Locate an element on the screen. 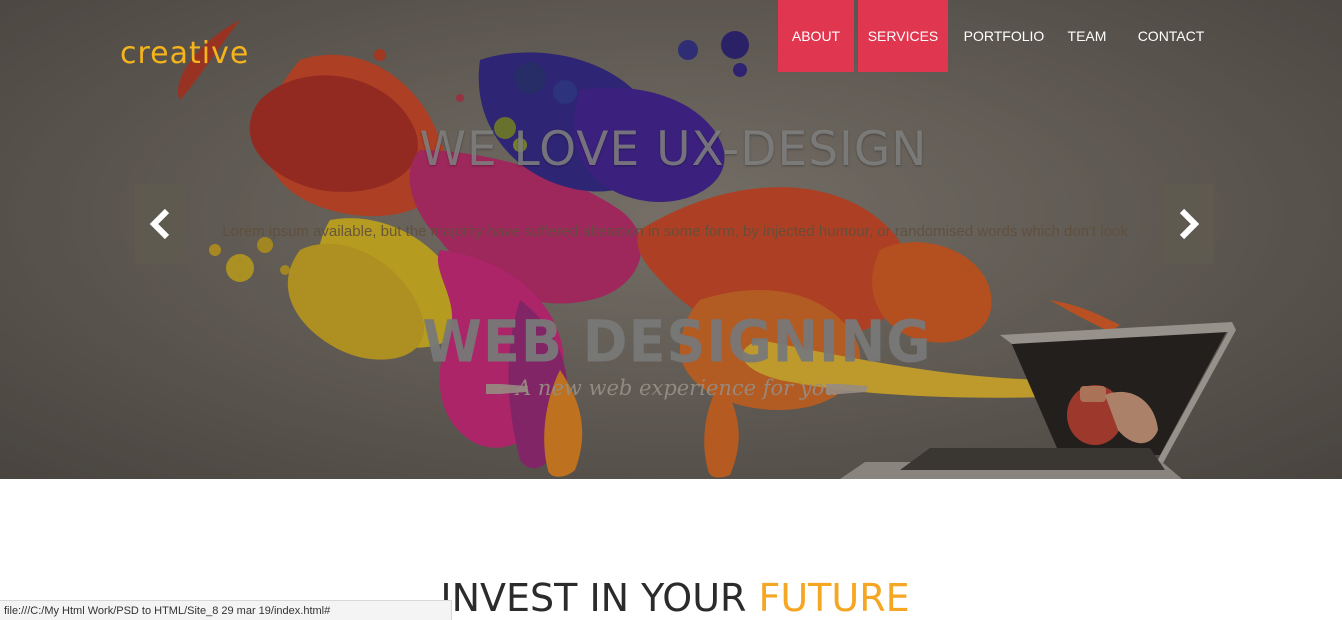 Image resolution: width=1342 pixels, height=620 pixels. chevron-left-icon is located at coordinates (159, 224).